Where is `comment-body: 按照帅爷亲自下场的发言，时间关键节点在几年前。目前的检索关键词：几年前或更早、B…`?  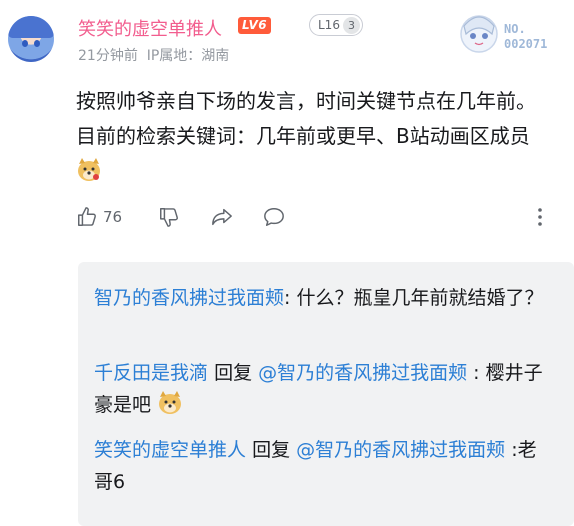
comment-body: 按照帅爷亲自下场的发言，时间关键节点在几年前。目前的检索关键词：几年前或更早、B… is located at coordinates (306, 118).